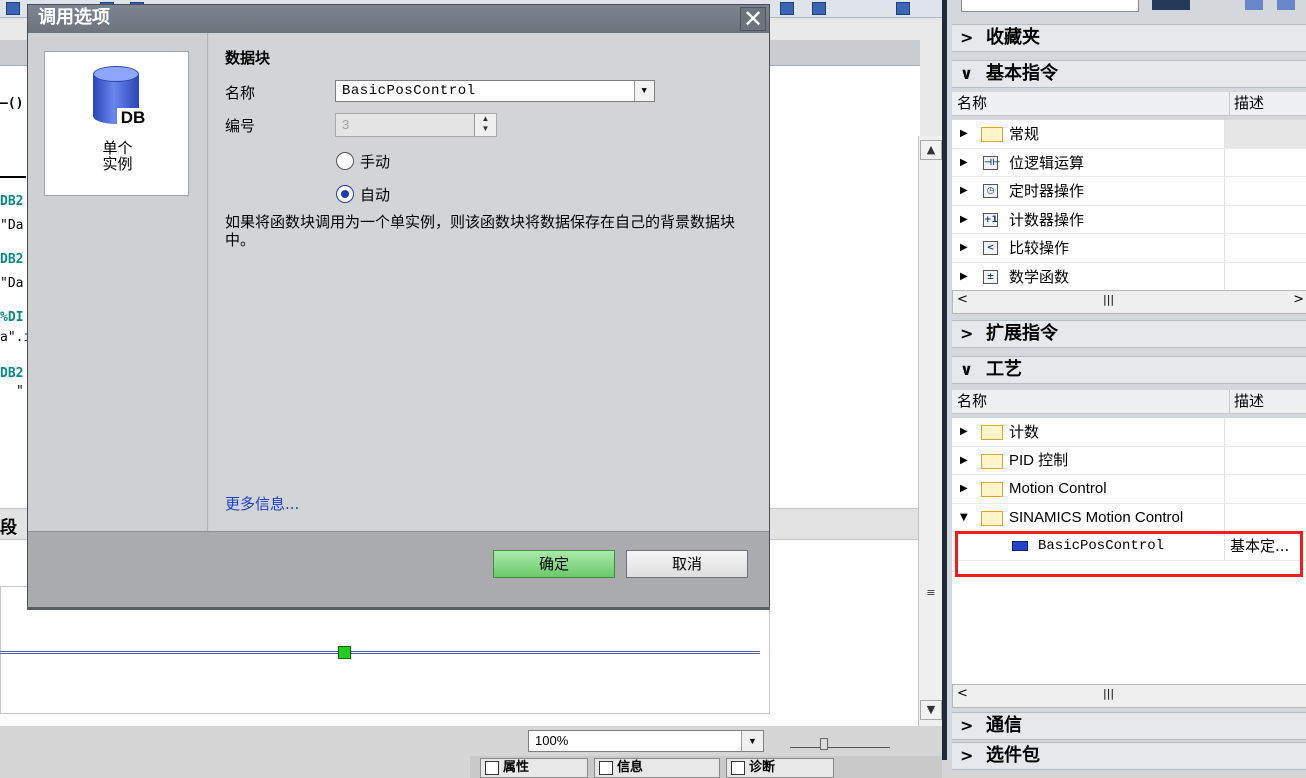  I want to click on section-title: 数据块, so click(248, 58).